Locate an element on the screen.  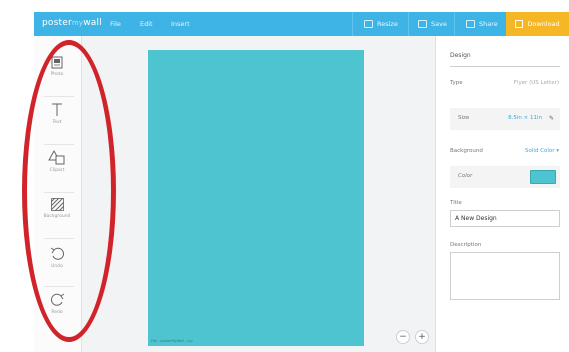
tool-text: Text is located at coordinates (57, 122).